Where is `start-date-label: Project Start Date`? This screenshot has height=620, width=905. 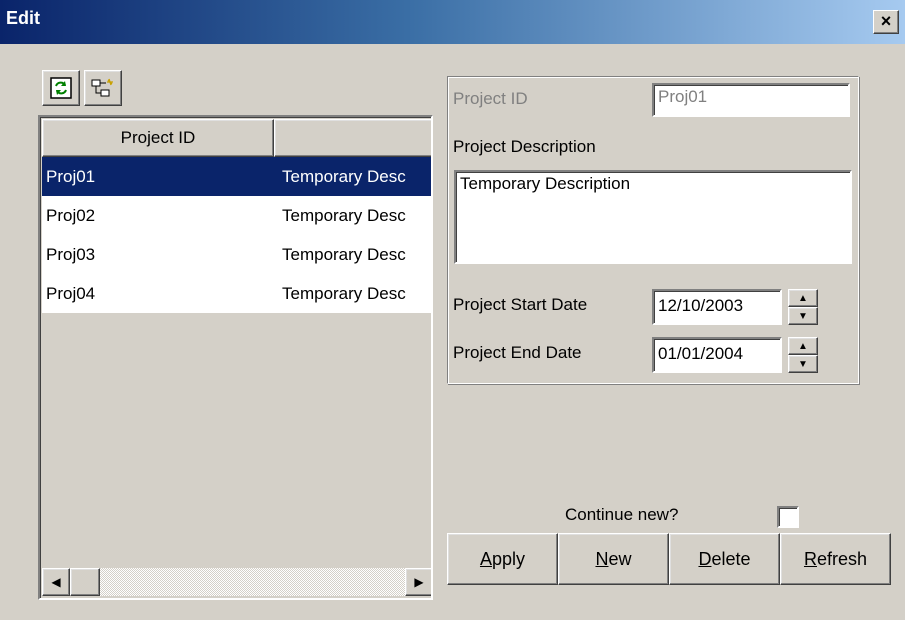 start-date-label: Project Start Date is located at coordinates (520, 304).